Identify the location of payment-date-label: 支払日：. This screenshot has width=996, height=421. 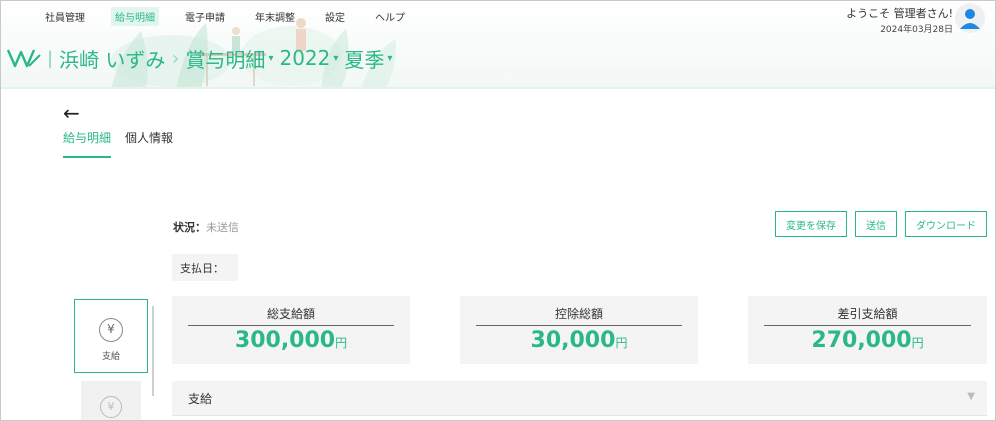
(205, 267).